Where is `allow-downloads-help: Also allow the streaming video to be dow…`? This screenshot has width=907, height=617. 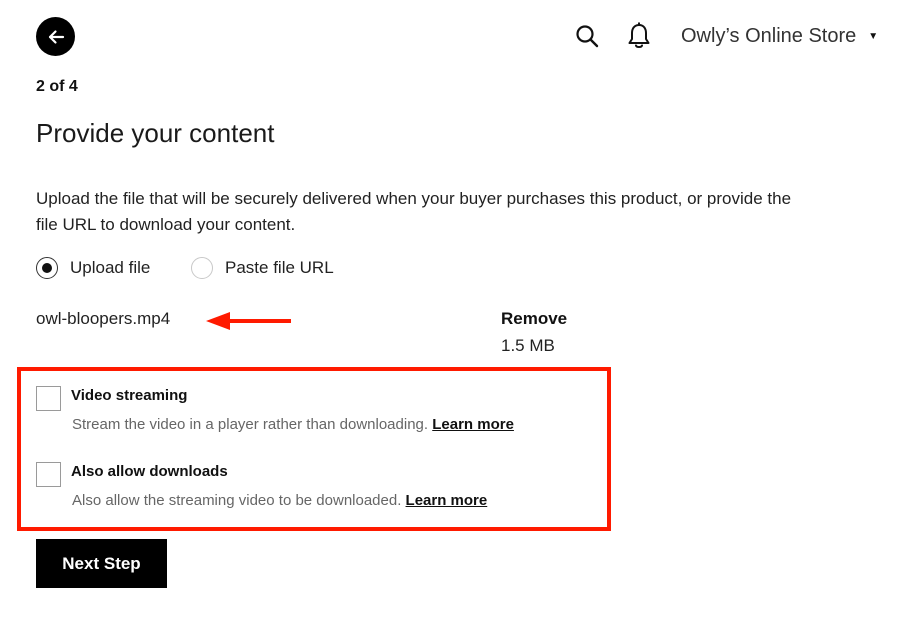
allow-downloads-help: Also allow the streaming video to be dow… is located at coordinates (279, 500).